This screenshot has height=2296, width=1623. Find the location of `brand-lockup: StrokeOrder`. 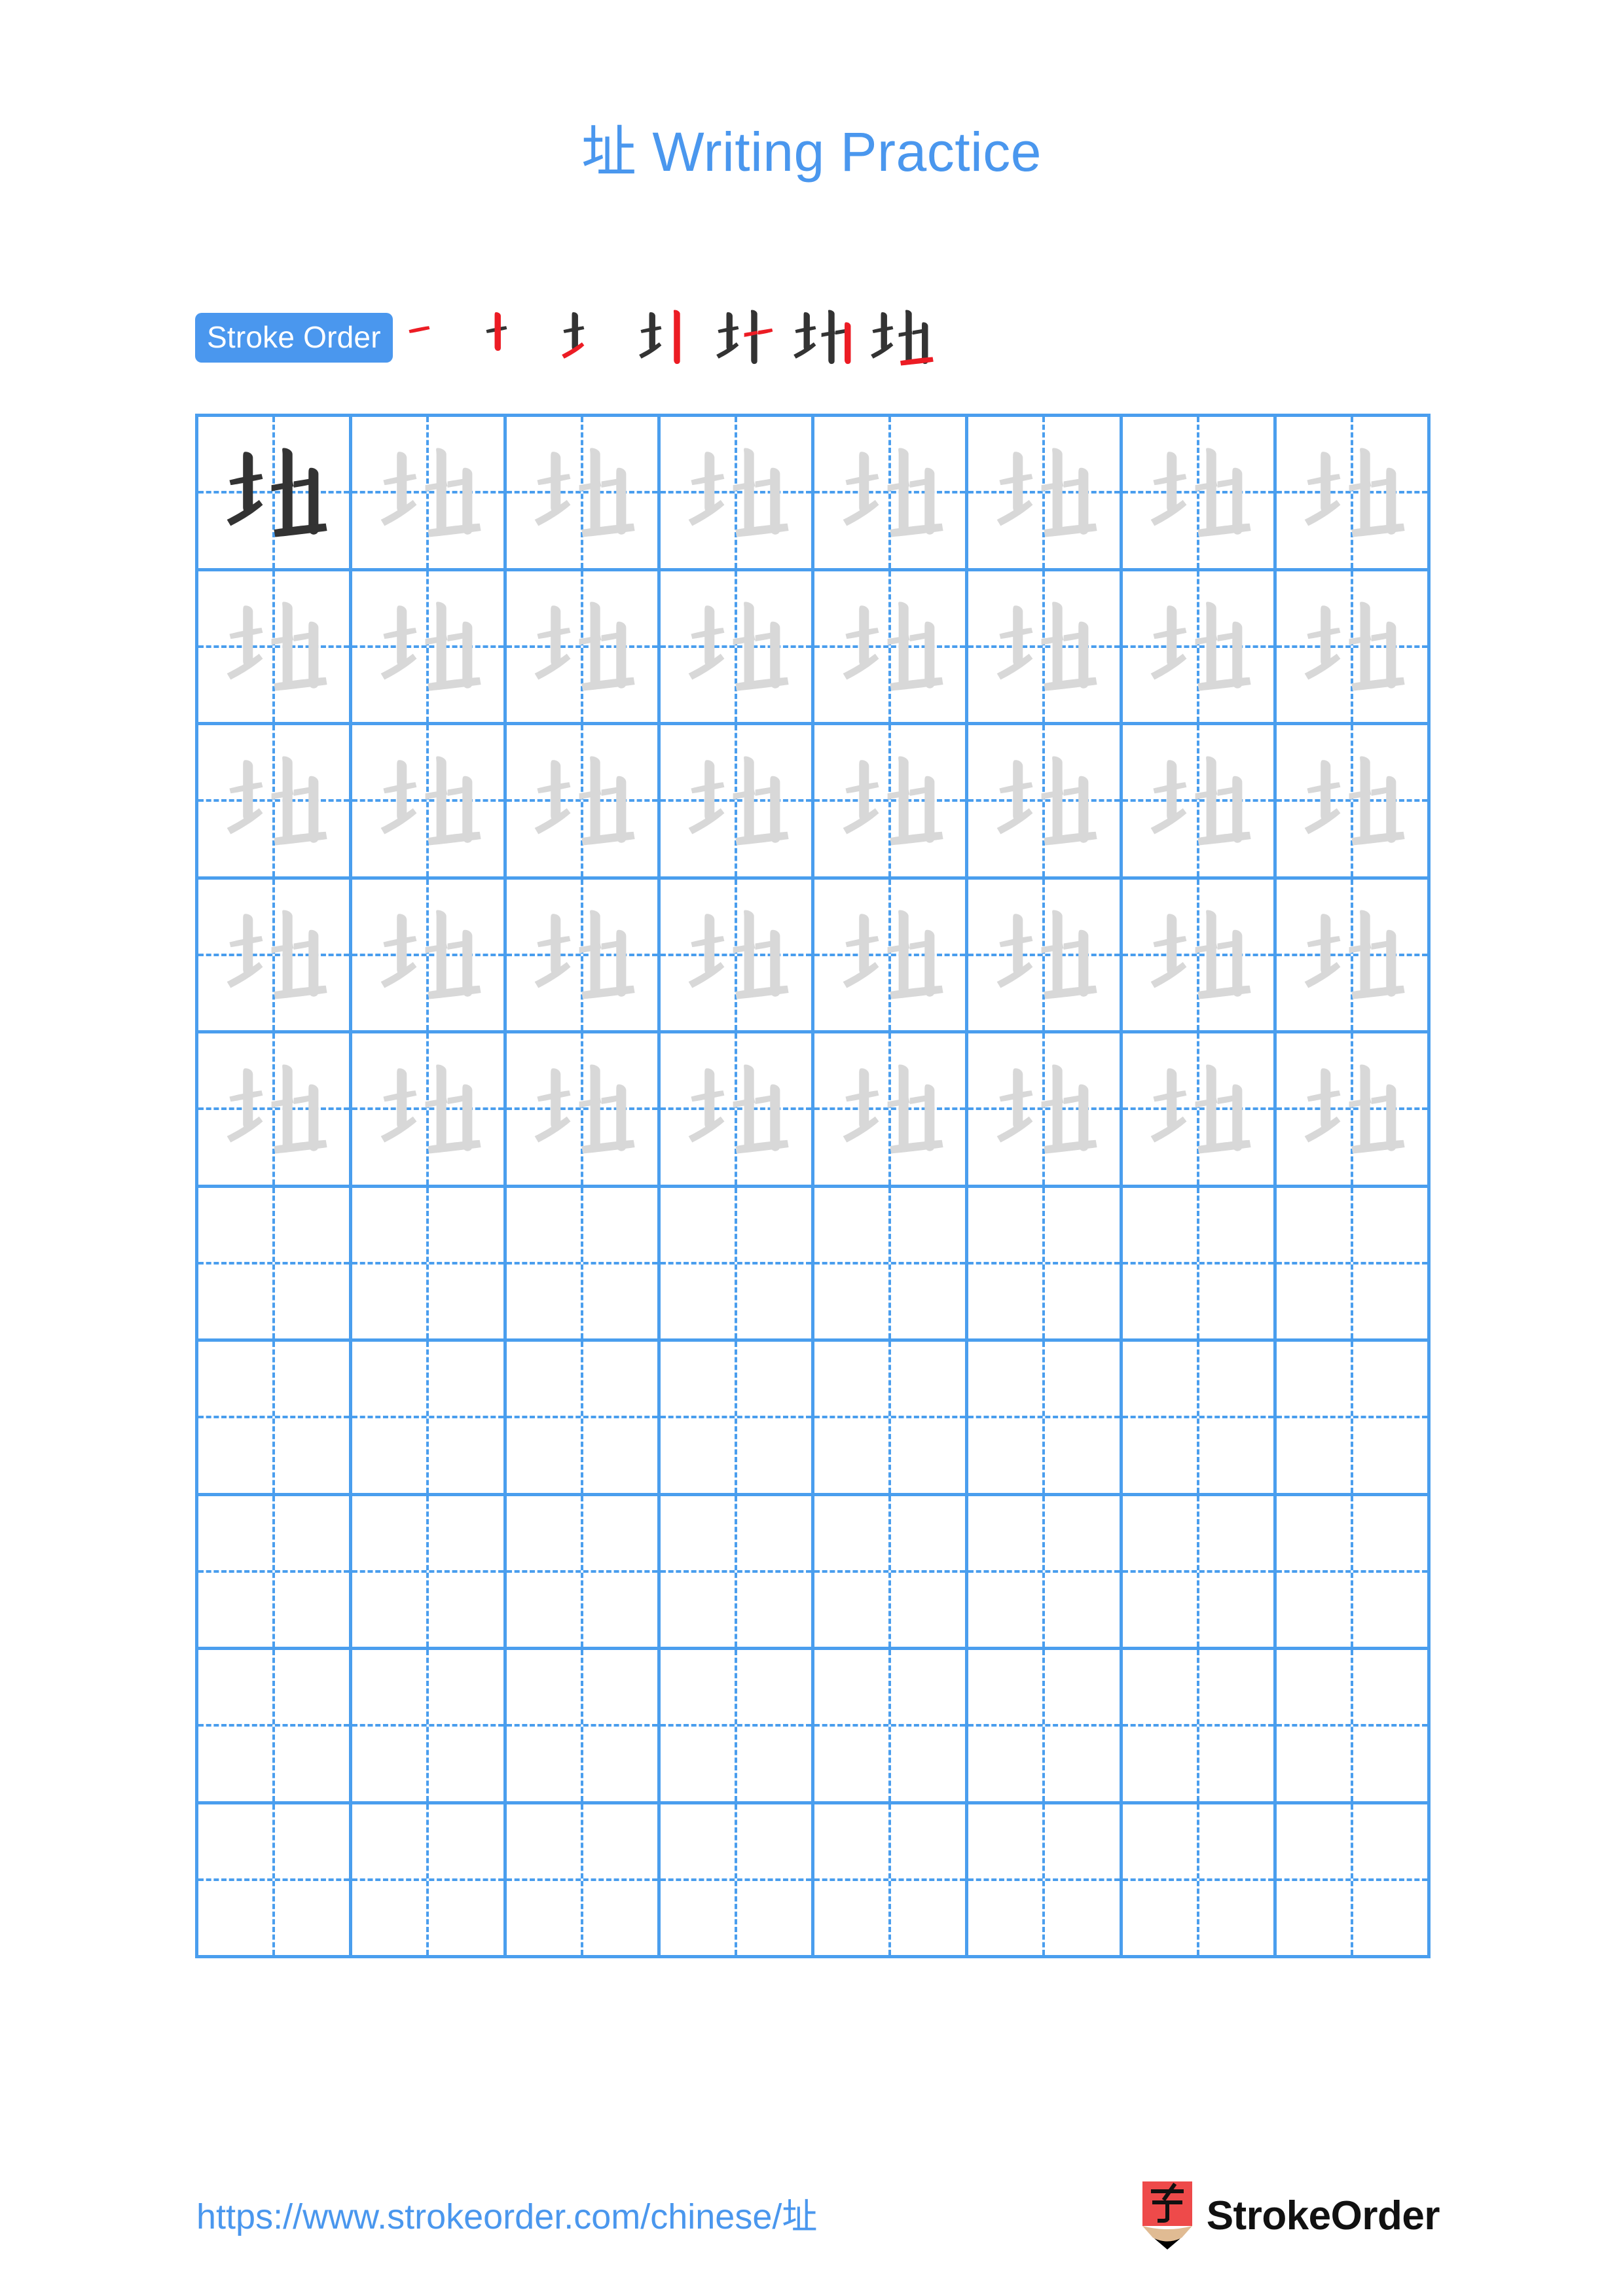

brand-lockup: StrokeOrder is located at coordinates (1290, 2215).